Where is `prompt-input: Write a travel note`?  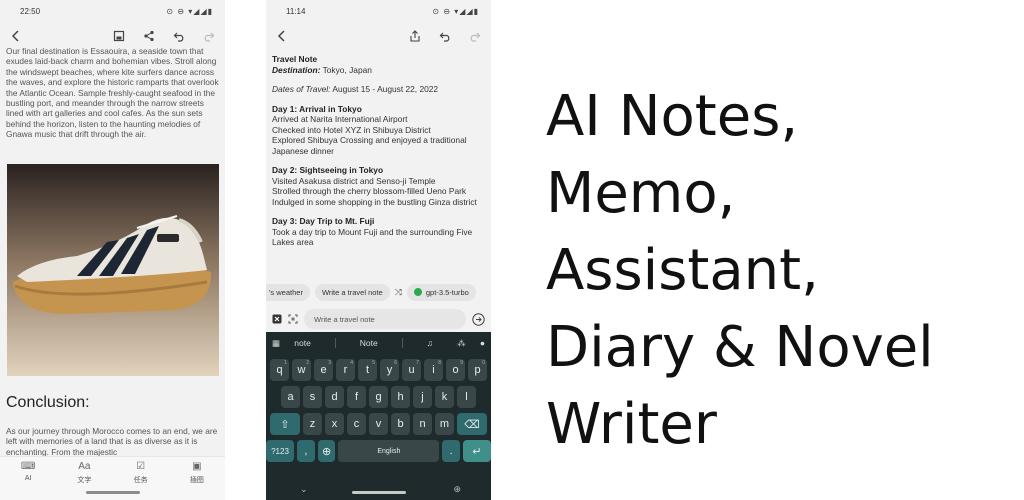 prompt-input: Write a travel note is located at coordinates (385, 319).